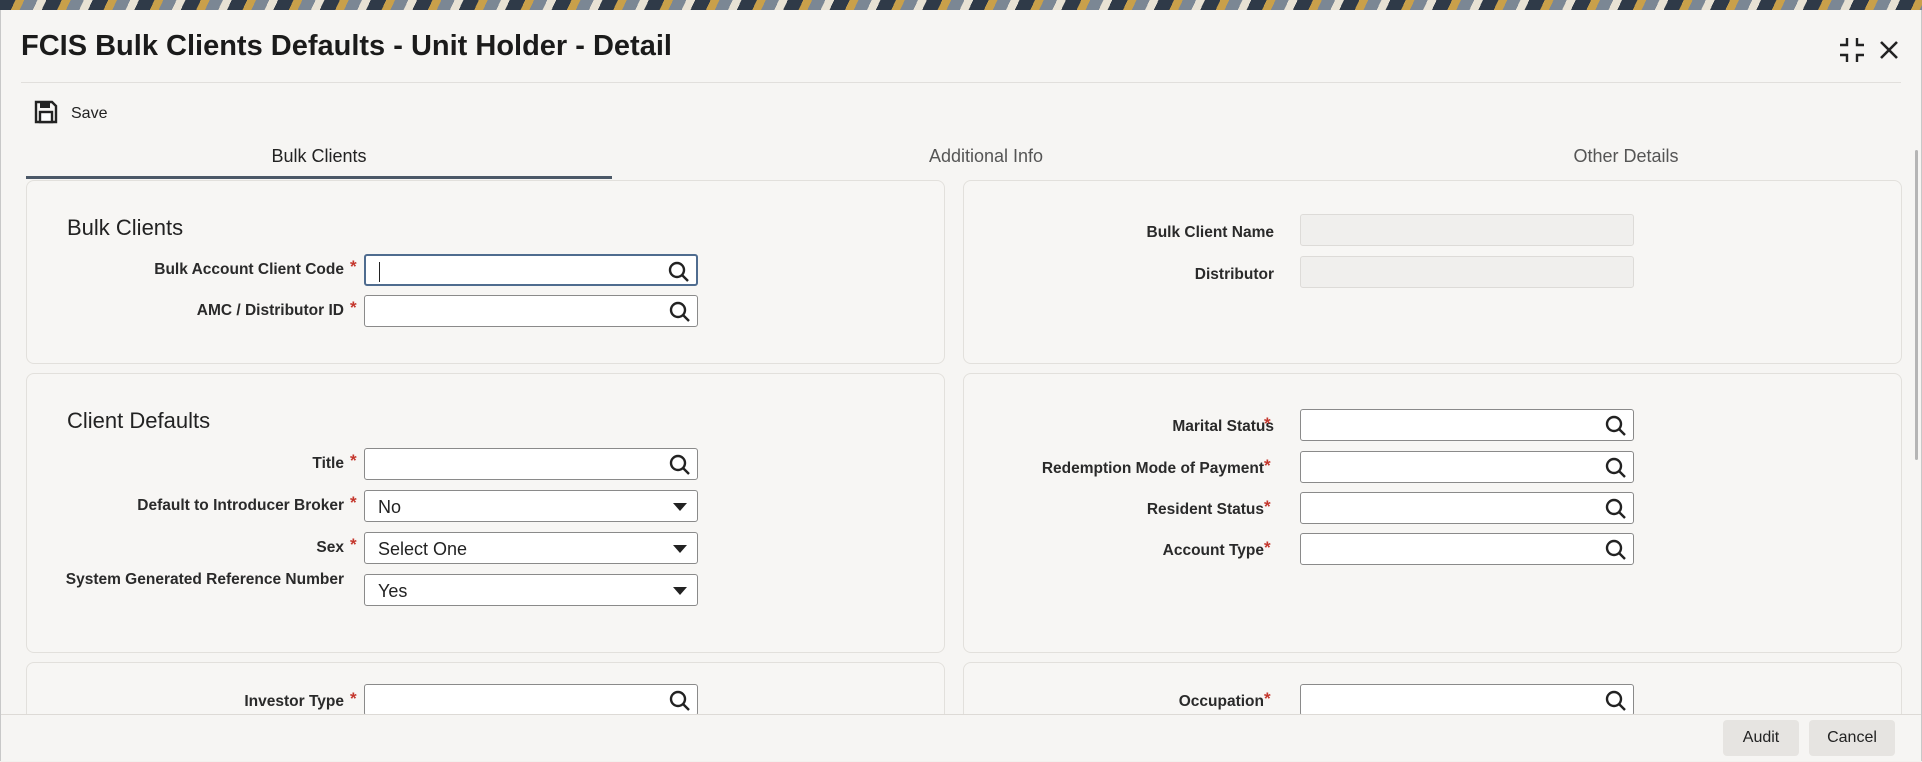 The image size is (1922, 762). I want to click on title-divider, so click(961, 82).